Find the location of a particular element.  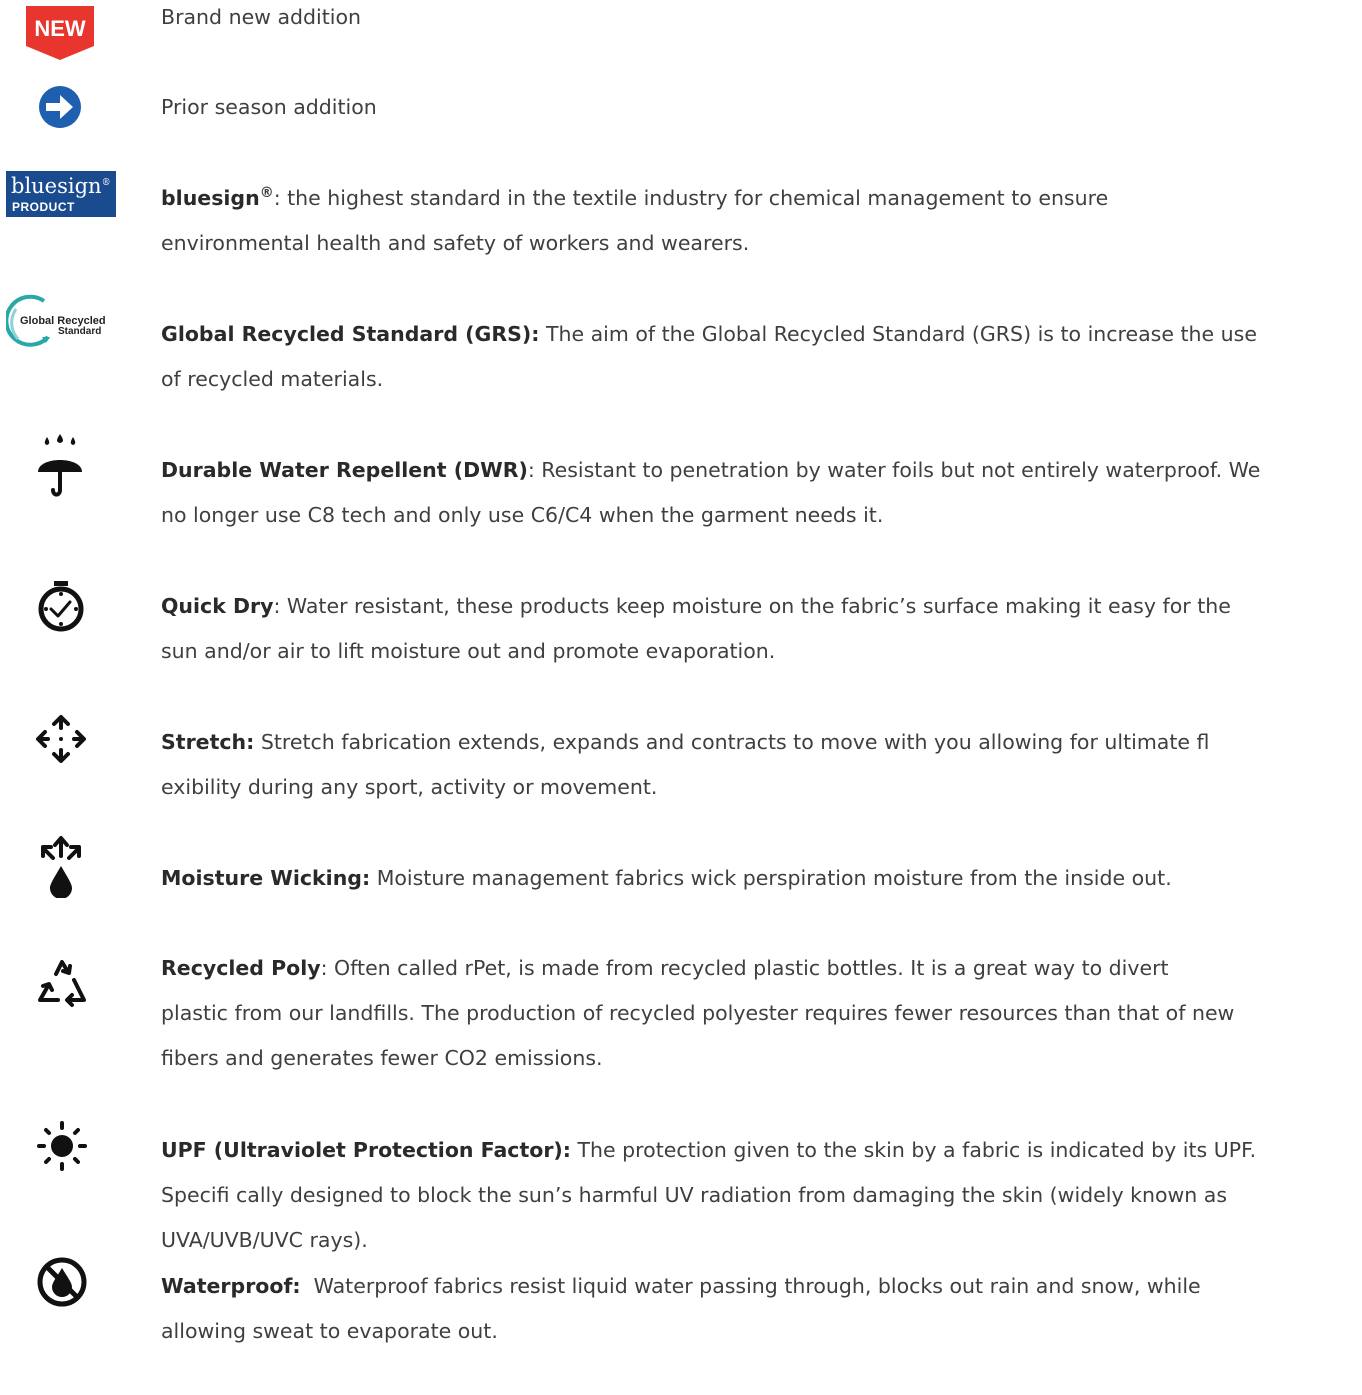

bluesign-logo-sub: PRODUCT is located at coordinates (43, 207).